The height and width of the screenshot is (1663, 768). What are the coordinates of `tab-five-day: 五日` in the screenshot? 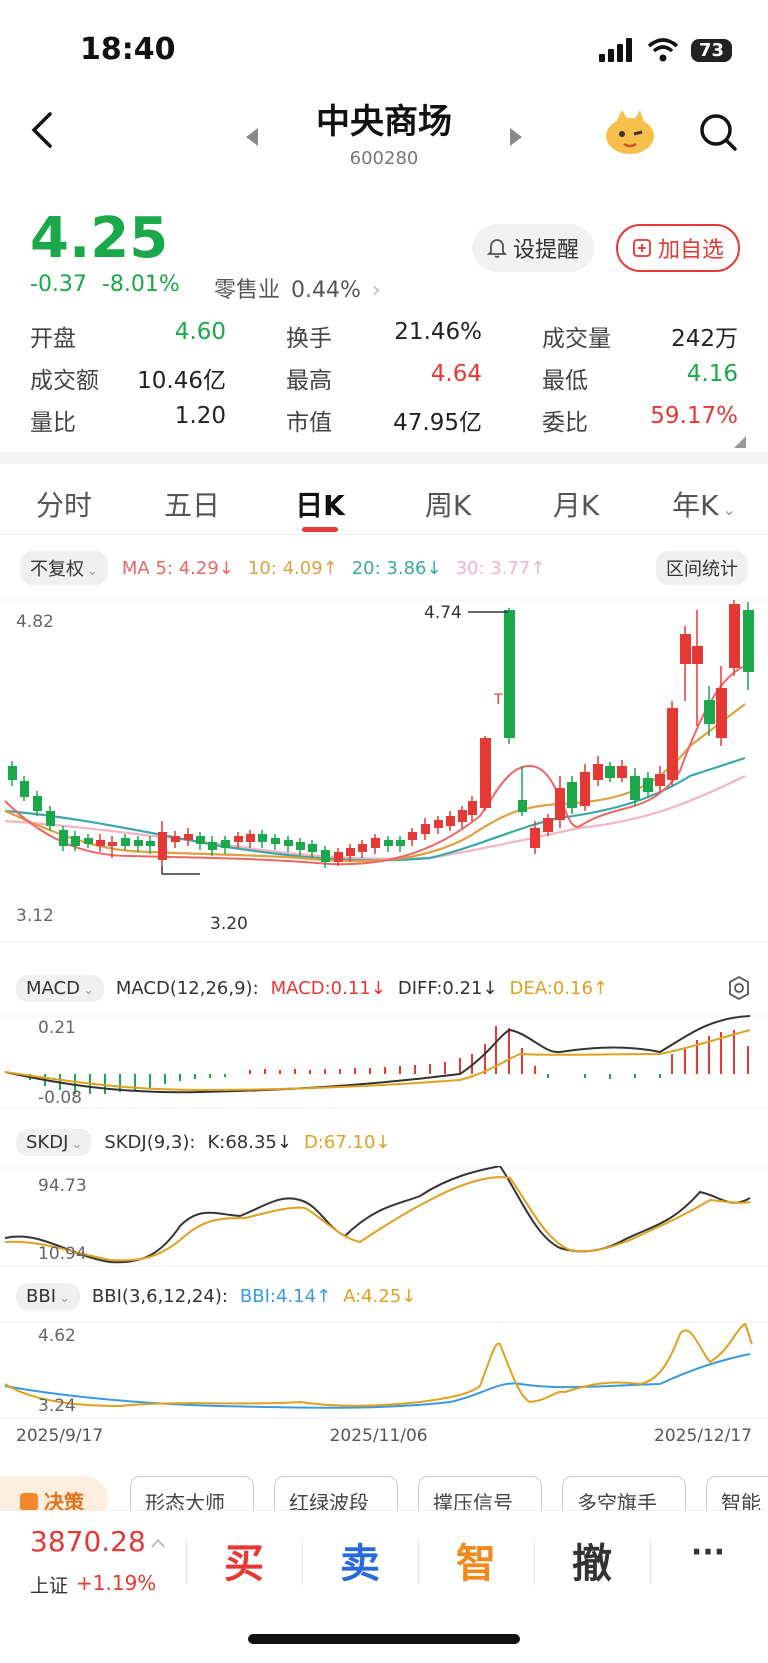 It's located at (192, 501).